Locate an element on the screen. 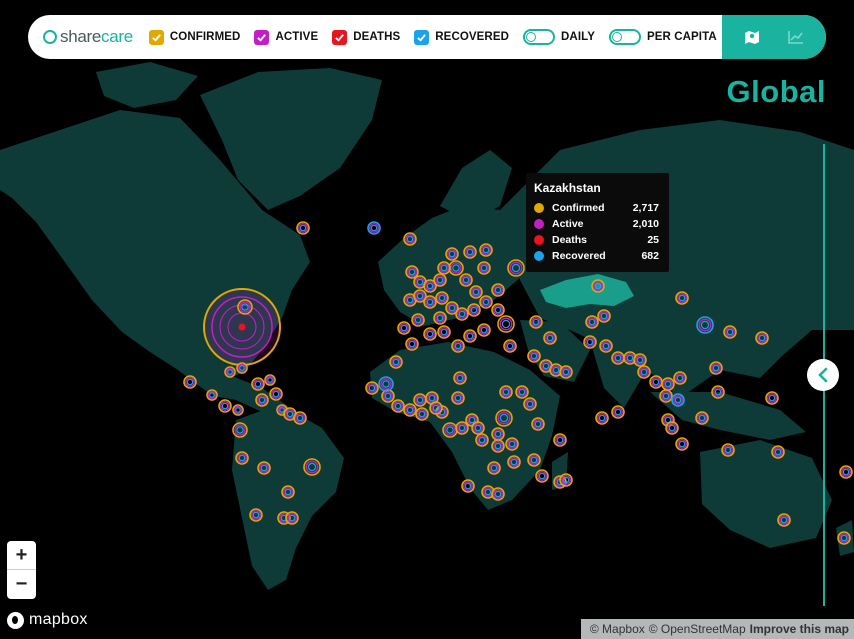 Image resolution: width=854 pixels, height=639 pixels. tooltip-label: Confirmed is located at coordinates (578, 208).